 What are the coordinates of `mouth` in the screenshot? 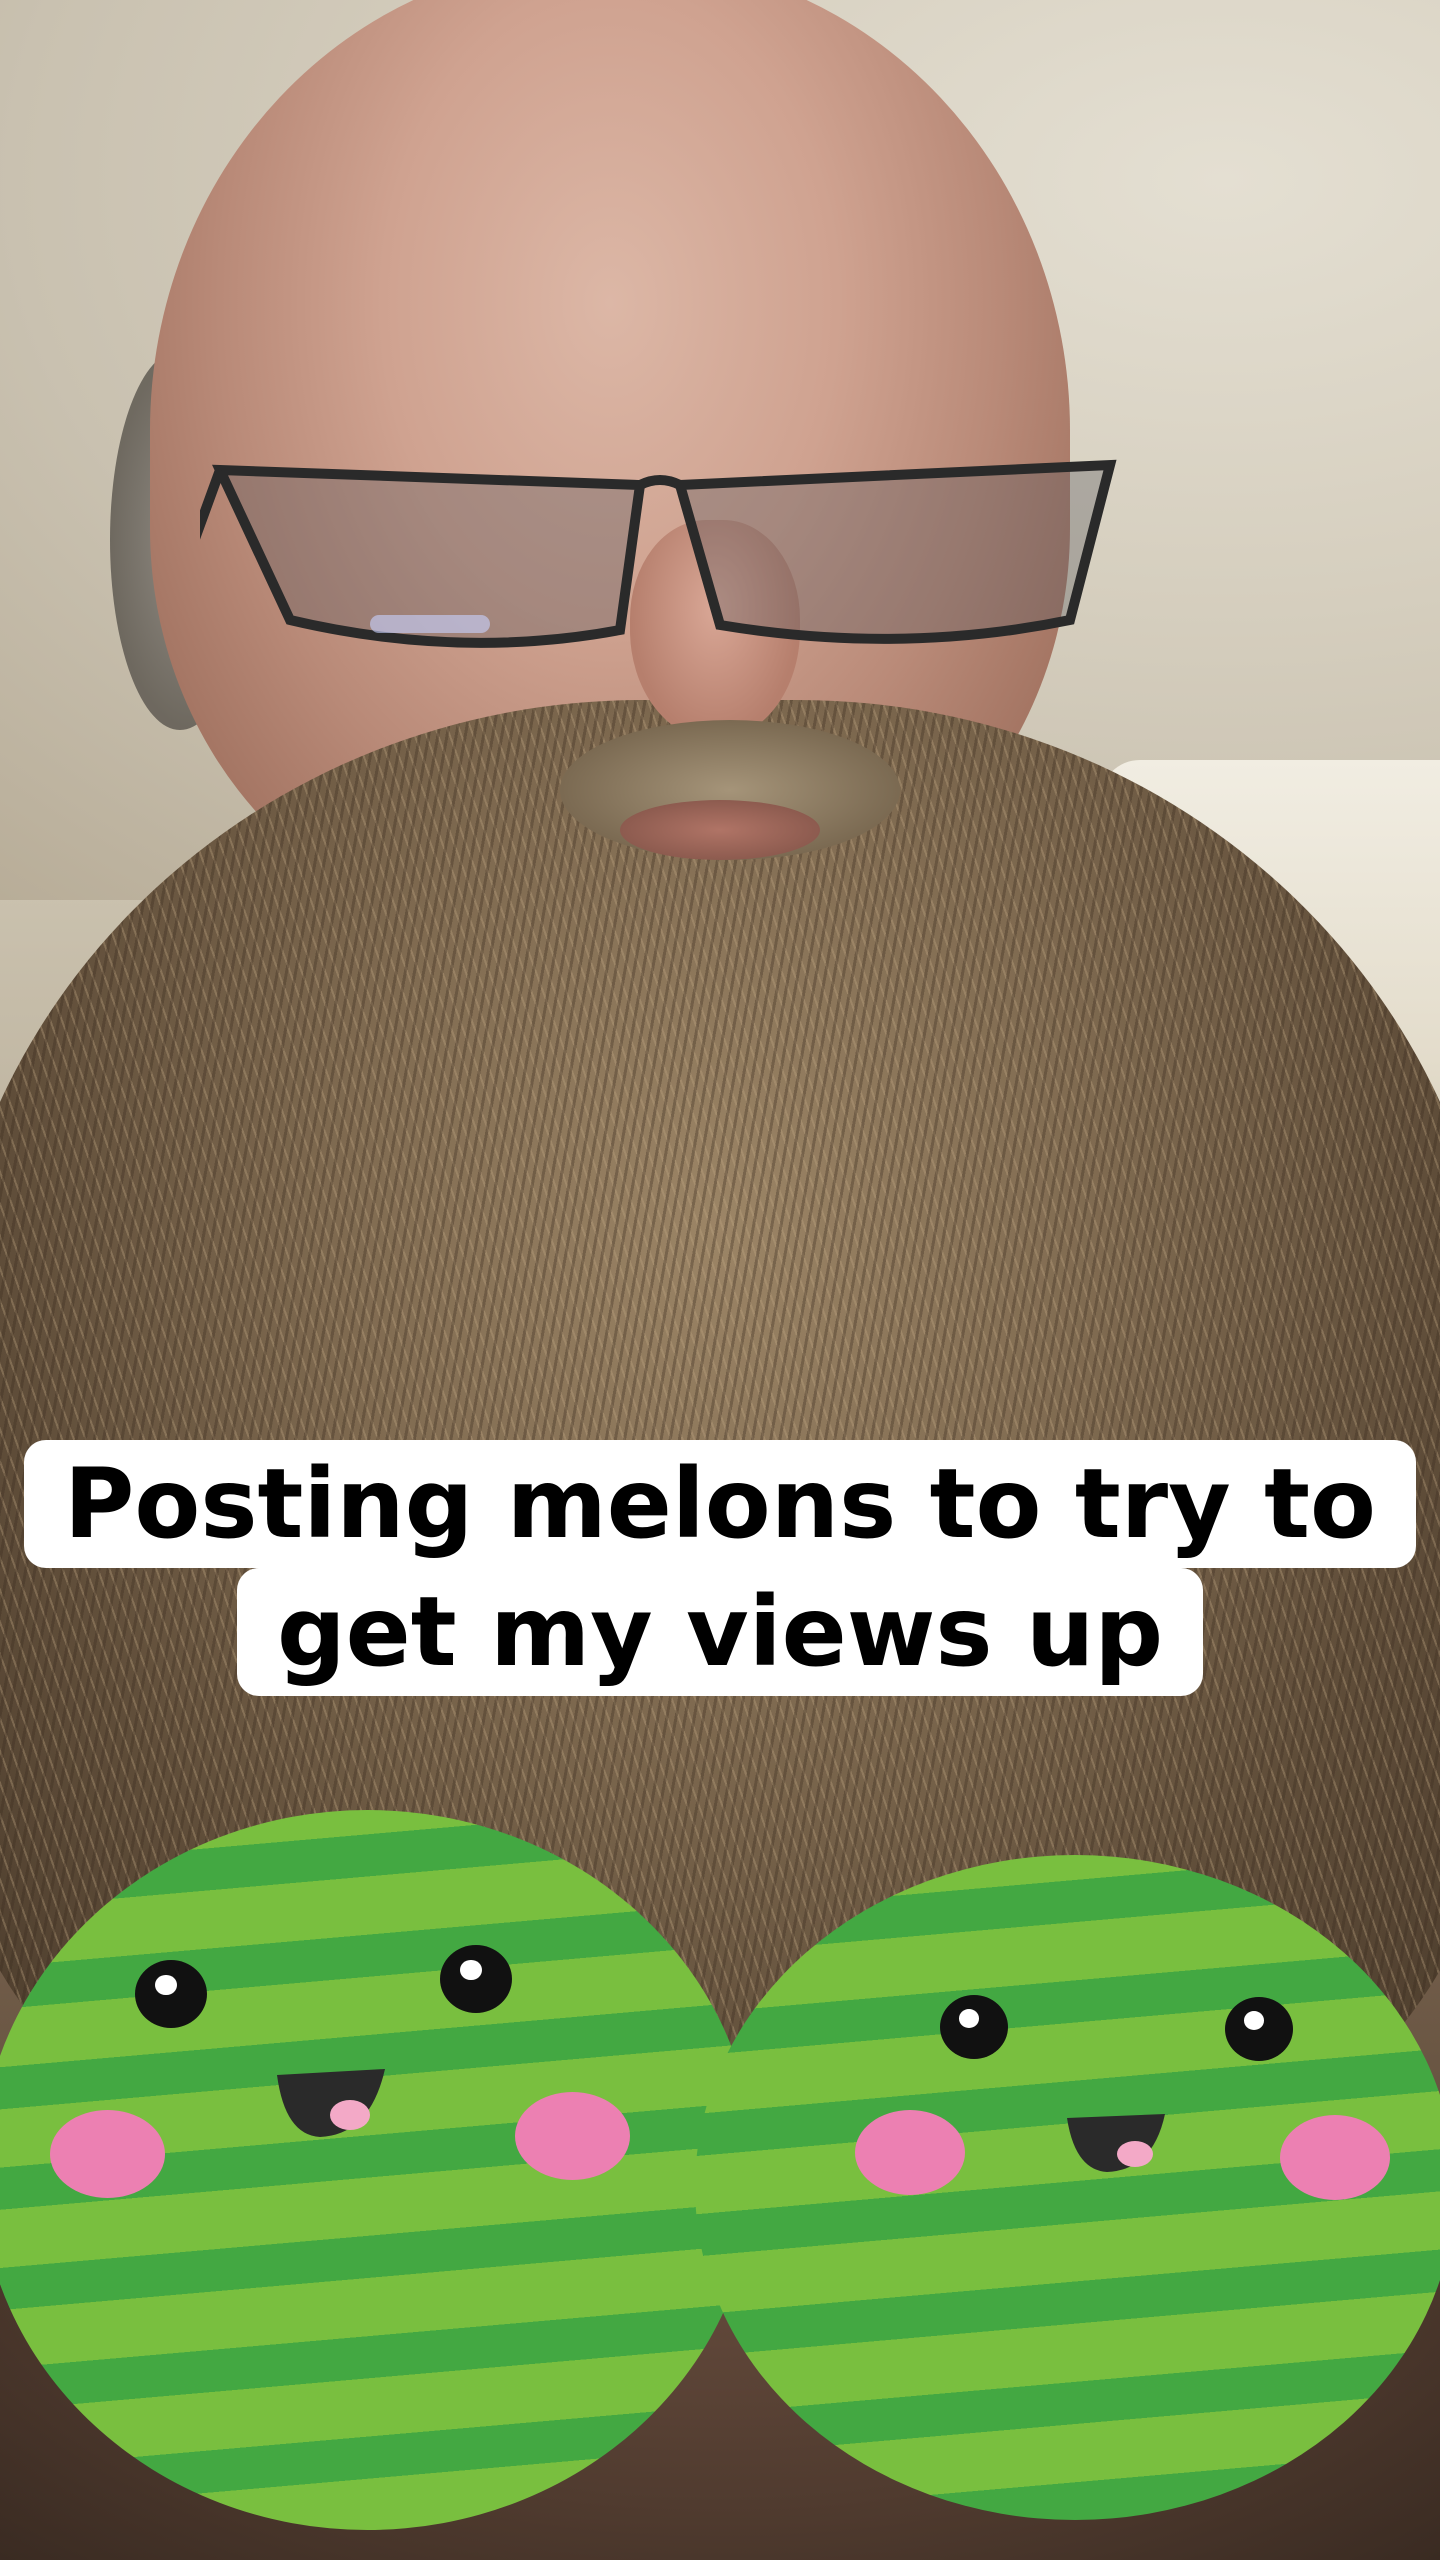 It's located at (720, 830).